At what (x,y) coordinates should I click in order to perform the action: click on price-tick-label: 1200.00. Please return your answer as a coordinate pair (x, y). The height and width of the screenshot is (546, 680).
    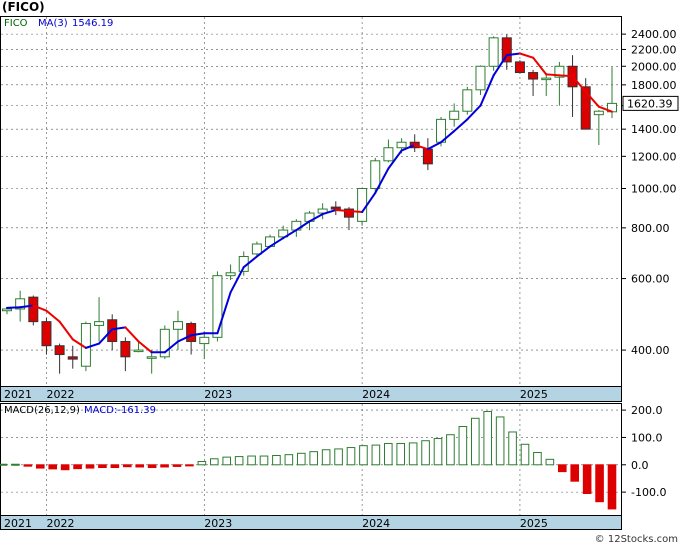
    Looking at the image, I should click on (654, 156).